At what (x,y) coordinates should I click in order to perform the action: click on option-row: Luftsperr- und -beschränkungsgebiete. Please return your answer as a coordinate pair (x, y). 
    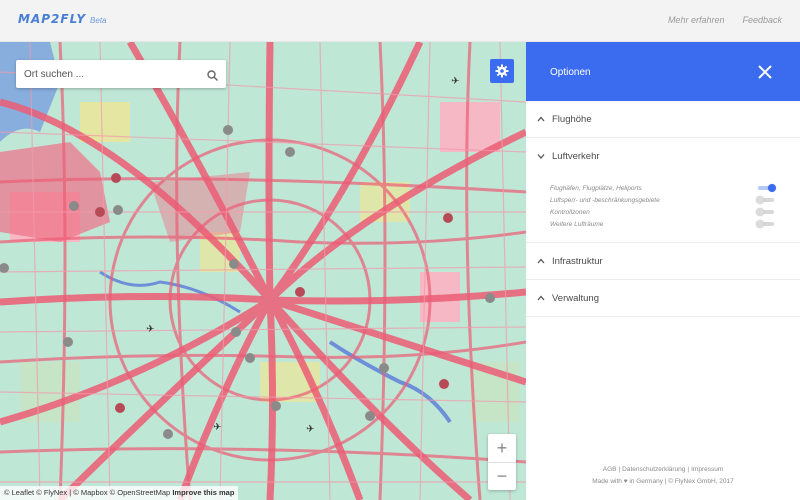
    Looking at the image, I should click on (675, 200).